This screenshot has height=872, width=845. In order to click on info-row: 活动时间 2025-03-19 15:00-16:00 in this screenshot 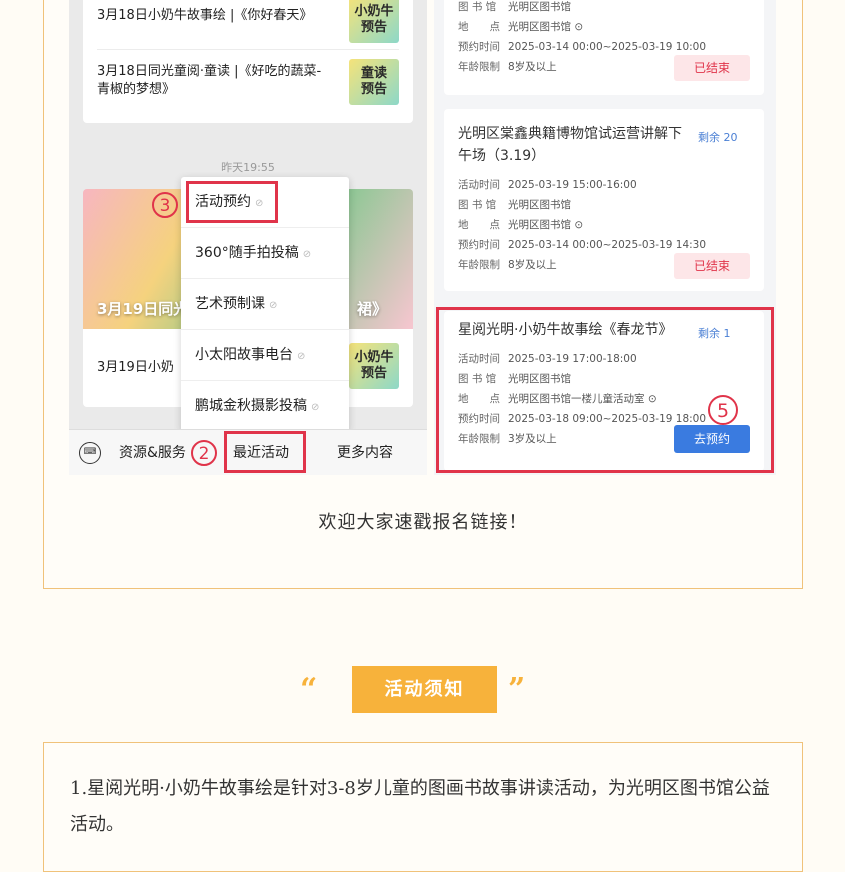, I will do `click(547, 185)`.